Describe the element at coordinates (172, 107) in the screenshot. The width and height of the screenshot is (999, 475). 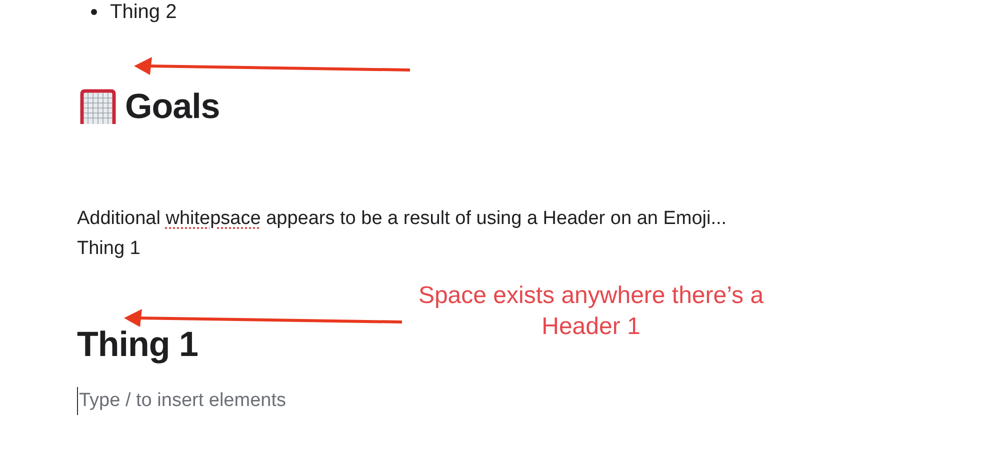
I see `heading: Goals` at that location.